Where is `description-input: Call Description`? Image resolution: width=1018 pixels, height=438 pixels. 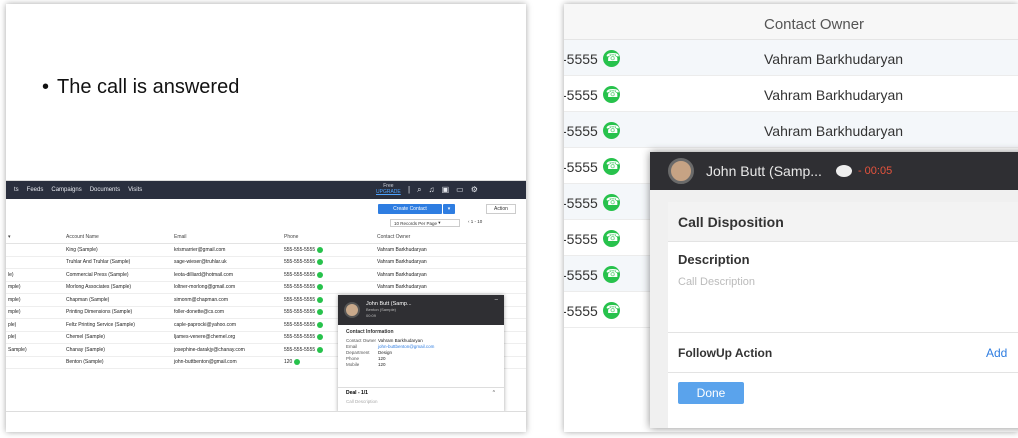
description-input: Call Description is located at coordinates (716, 282).